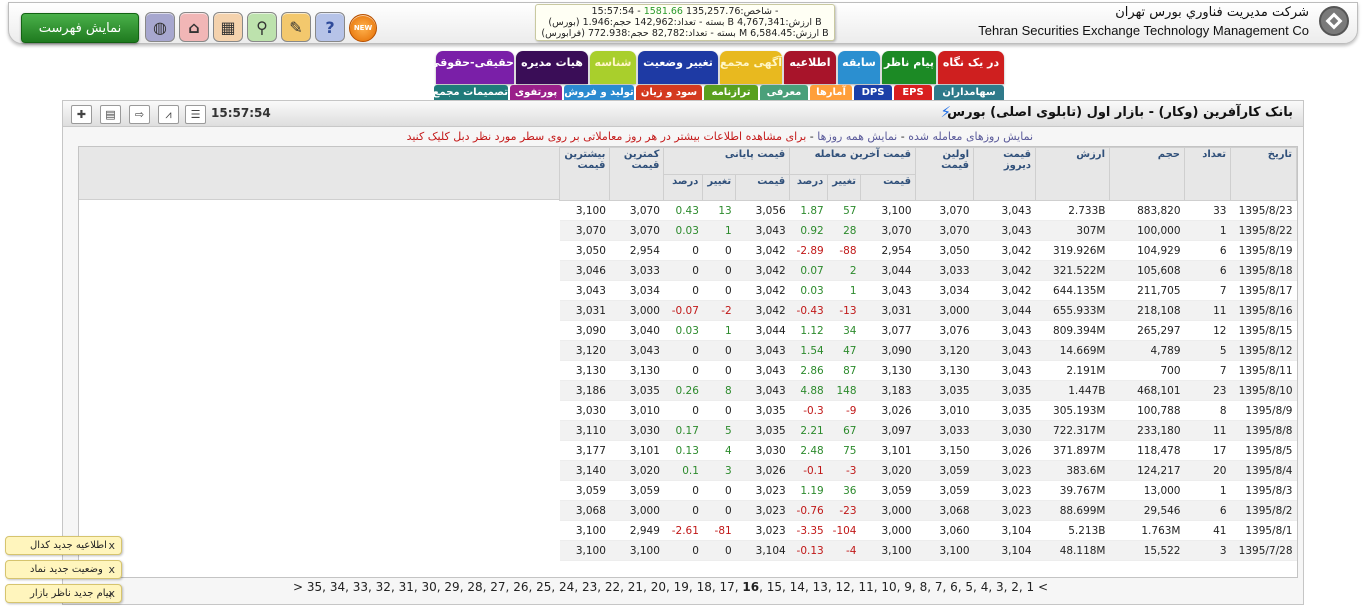 This screenshot has width=1363, height=615. I want to click on tab-2: سابقه, so click(859, 67).